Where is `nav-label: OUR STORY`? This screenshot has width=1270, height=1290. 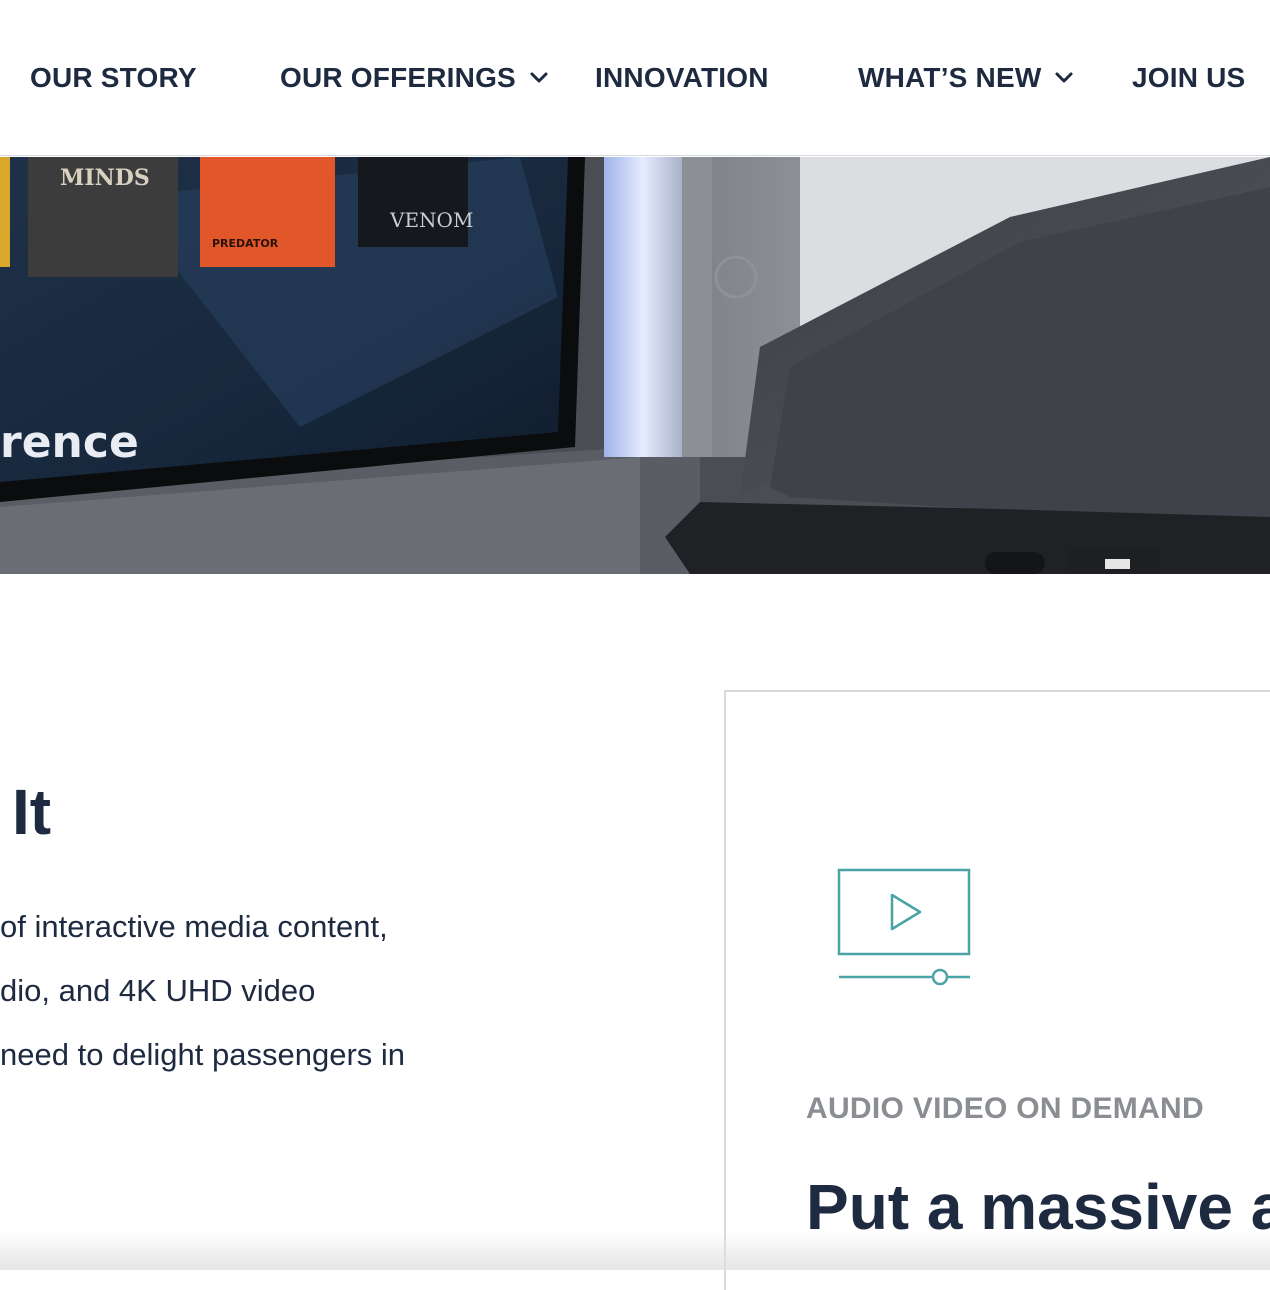 nav-label: OUR STORY is located at coordinates (113, 77).